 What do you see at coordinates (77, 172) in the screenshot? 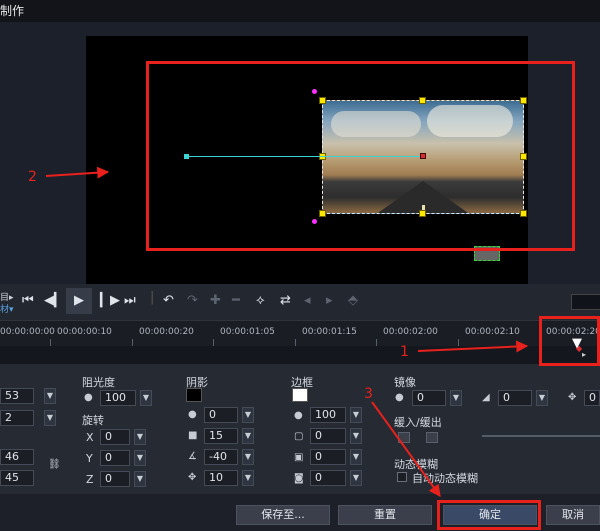
I see `arrow-to-preview` at bounding box center [77, 172].